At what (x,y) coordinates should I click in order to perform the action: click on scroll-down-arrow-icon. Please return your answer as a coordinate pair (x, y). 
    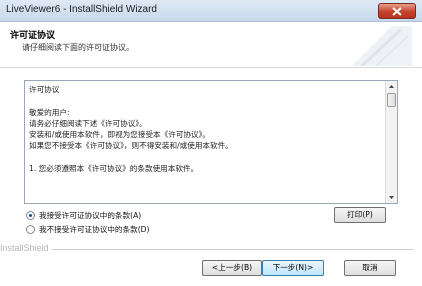
    Looking at the image, I should click on (391, 197).